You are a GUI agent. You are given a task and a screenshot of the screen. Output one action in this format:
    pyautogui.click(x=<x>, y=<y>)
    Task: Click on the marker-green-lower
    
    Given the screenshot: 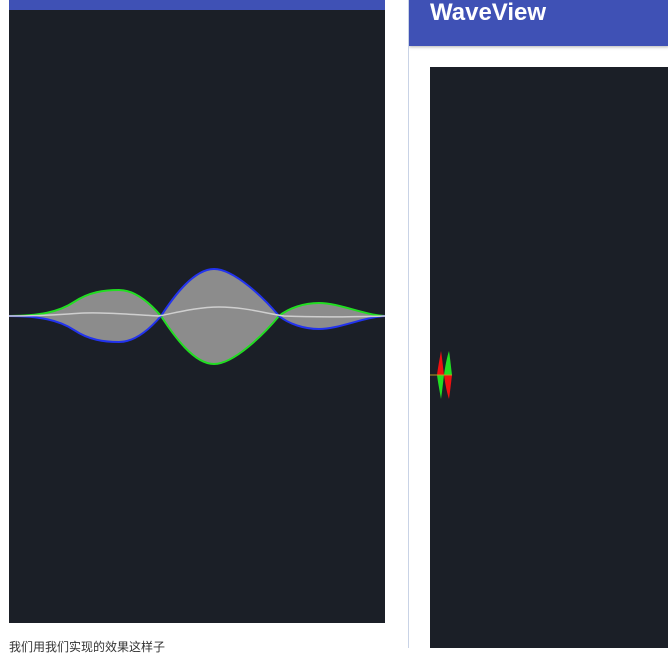 What is the action you would take?
    pyautogui.click(x=440, y=387)
    